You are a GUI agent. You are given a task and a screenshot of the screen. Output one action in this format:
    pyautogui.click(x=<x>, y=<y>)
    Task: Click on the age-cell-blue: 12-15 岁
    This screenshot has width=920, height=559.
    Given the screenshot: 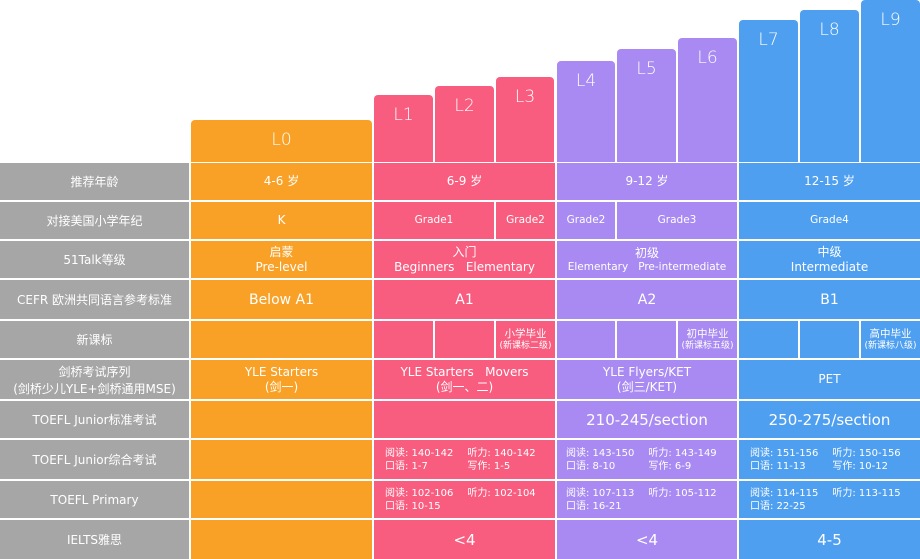 What is the action you would take?
    pyautogui.click(x=829, y=181)
    